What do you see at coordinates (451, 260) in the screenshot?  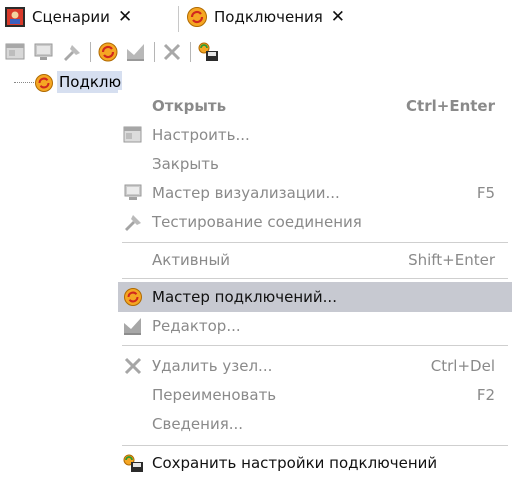 I see `menu-item-shortcut: Shift+Enter` at bounding box center [451, 260].